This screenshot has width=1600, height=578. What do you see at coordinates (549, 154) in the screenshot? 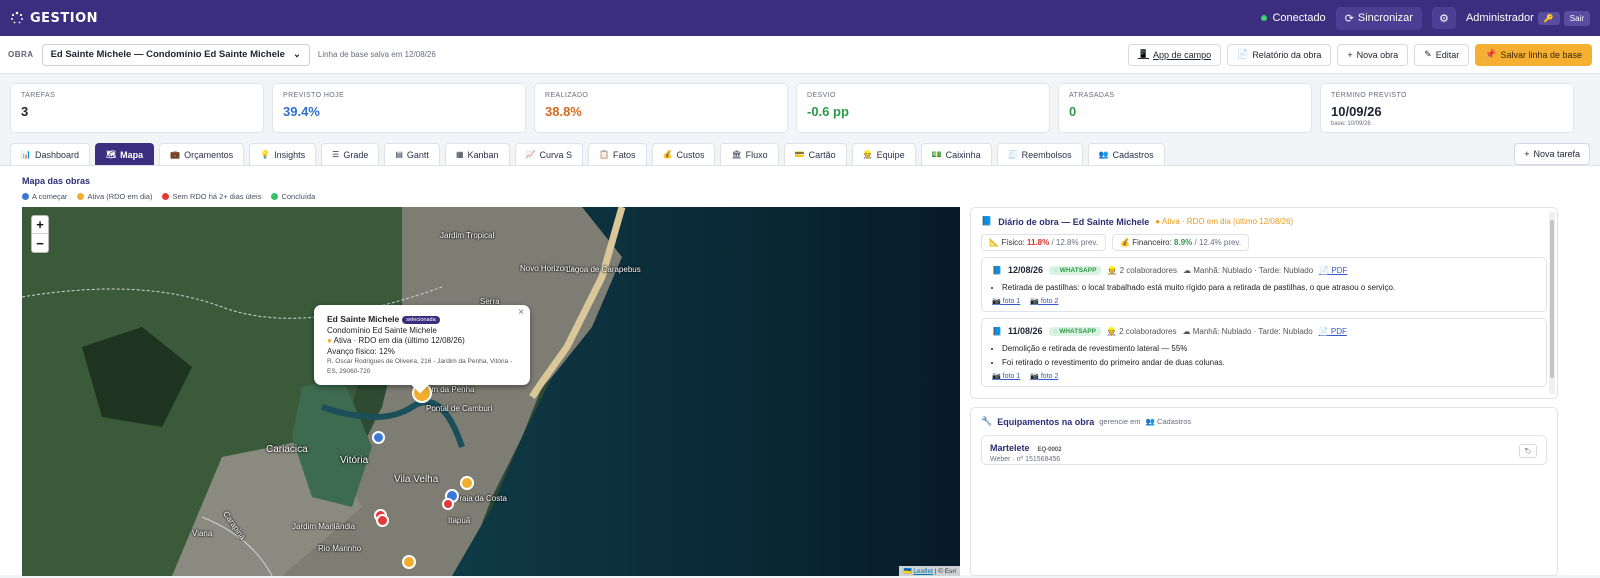
I see `tab-curva-s: 📈 Curva S` at bounding box center [549, 154].